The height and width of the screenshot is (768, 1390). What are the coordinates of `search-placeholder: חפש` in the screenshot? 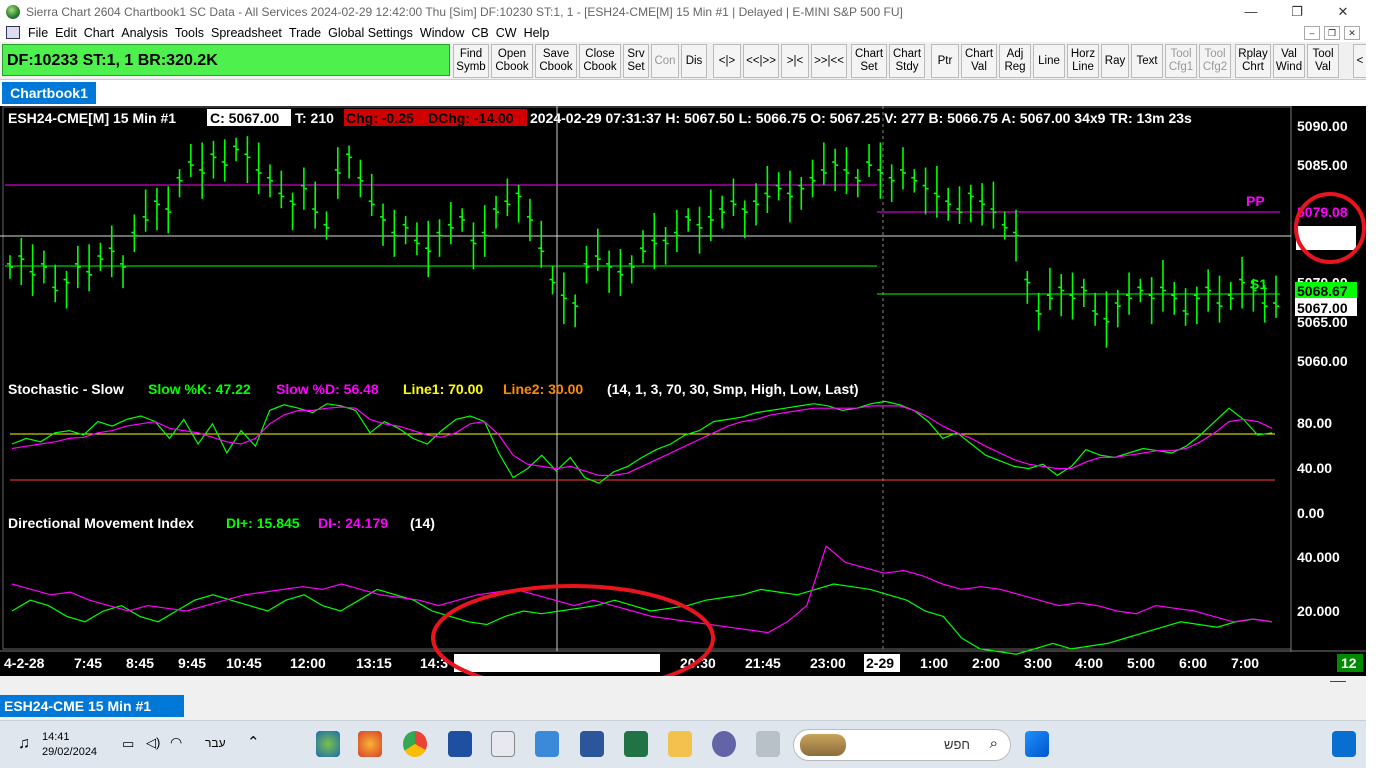 It's located at (957, 744).